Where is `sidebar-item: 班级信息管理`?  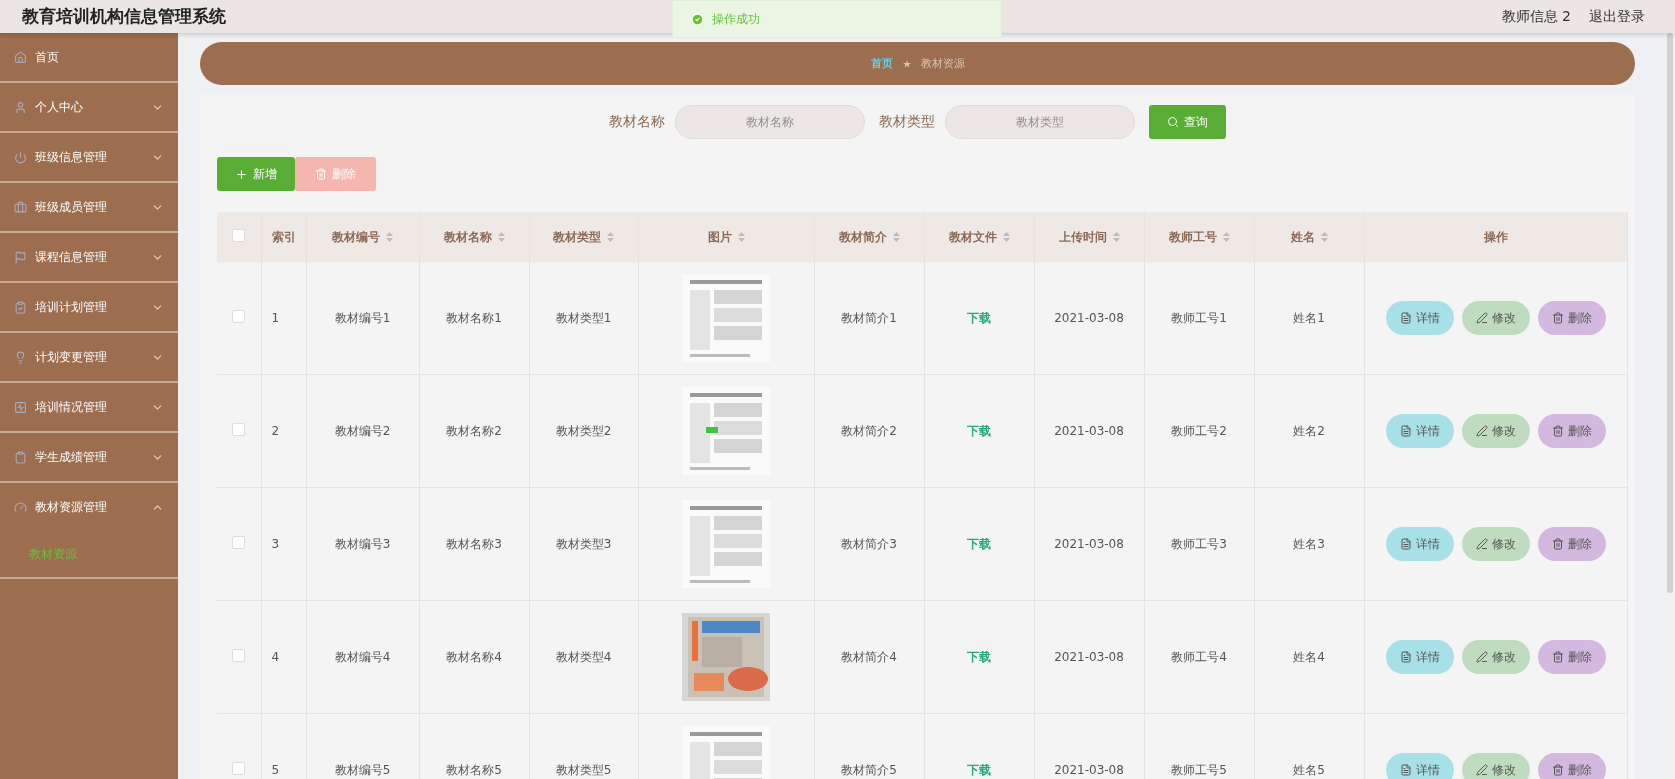
sidebar-item: 班级信息管理 is located at coordinates (89, 158).